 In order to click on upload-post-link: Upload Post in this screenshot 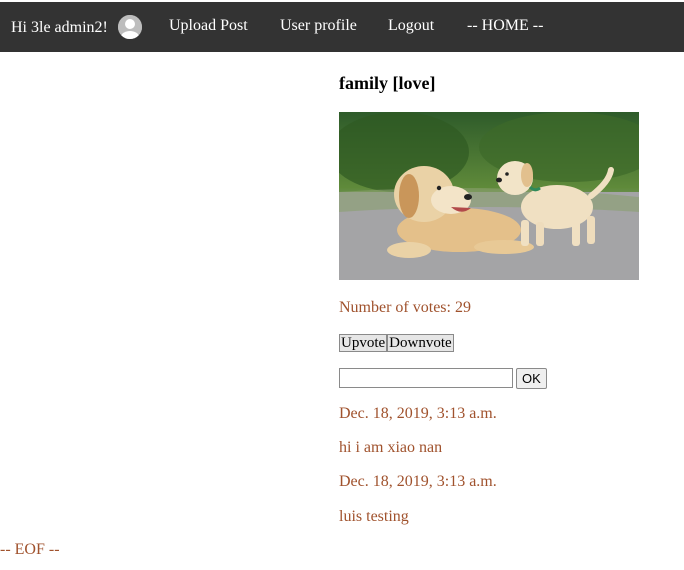, I will do `click(208, 26)`.